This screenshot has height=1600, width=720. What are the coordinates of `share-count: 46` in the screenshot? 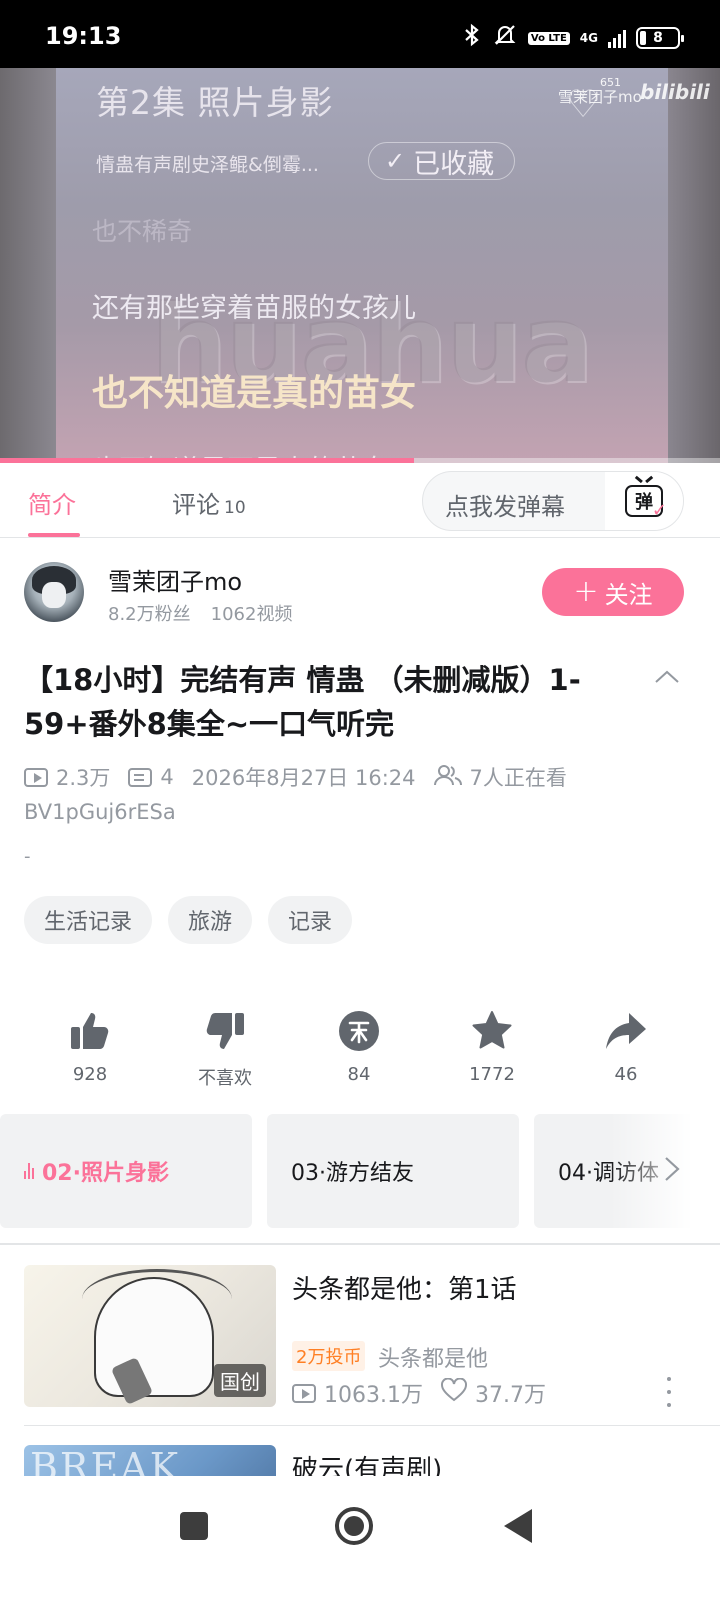 It's located at (626, 1074).